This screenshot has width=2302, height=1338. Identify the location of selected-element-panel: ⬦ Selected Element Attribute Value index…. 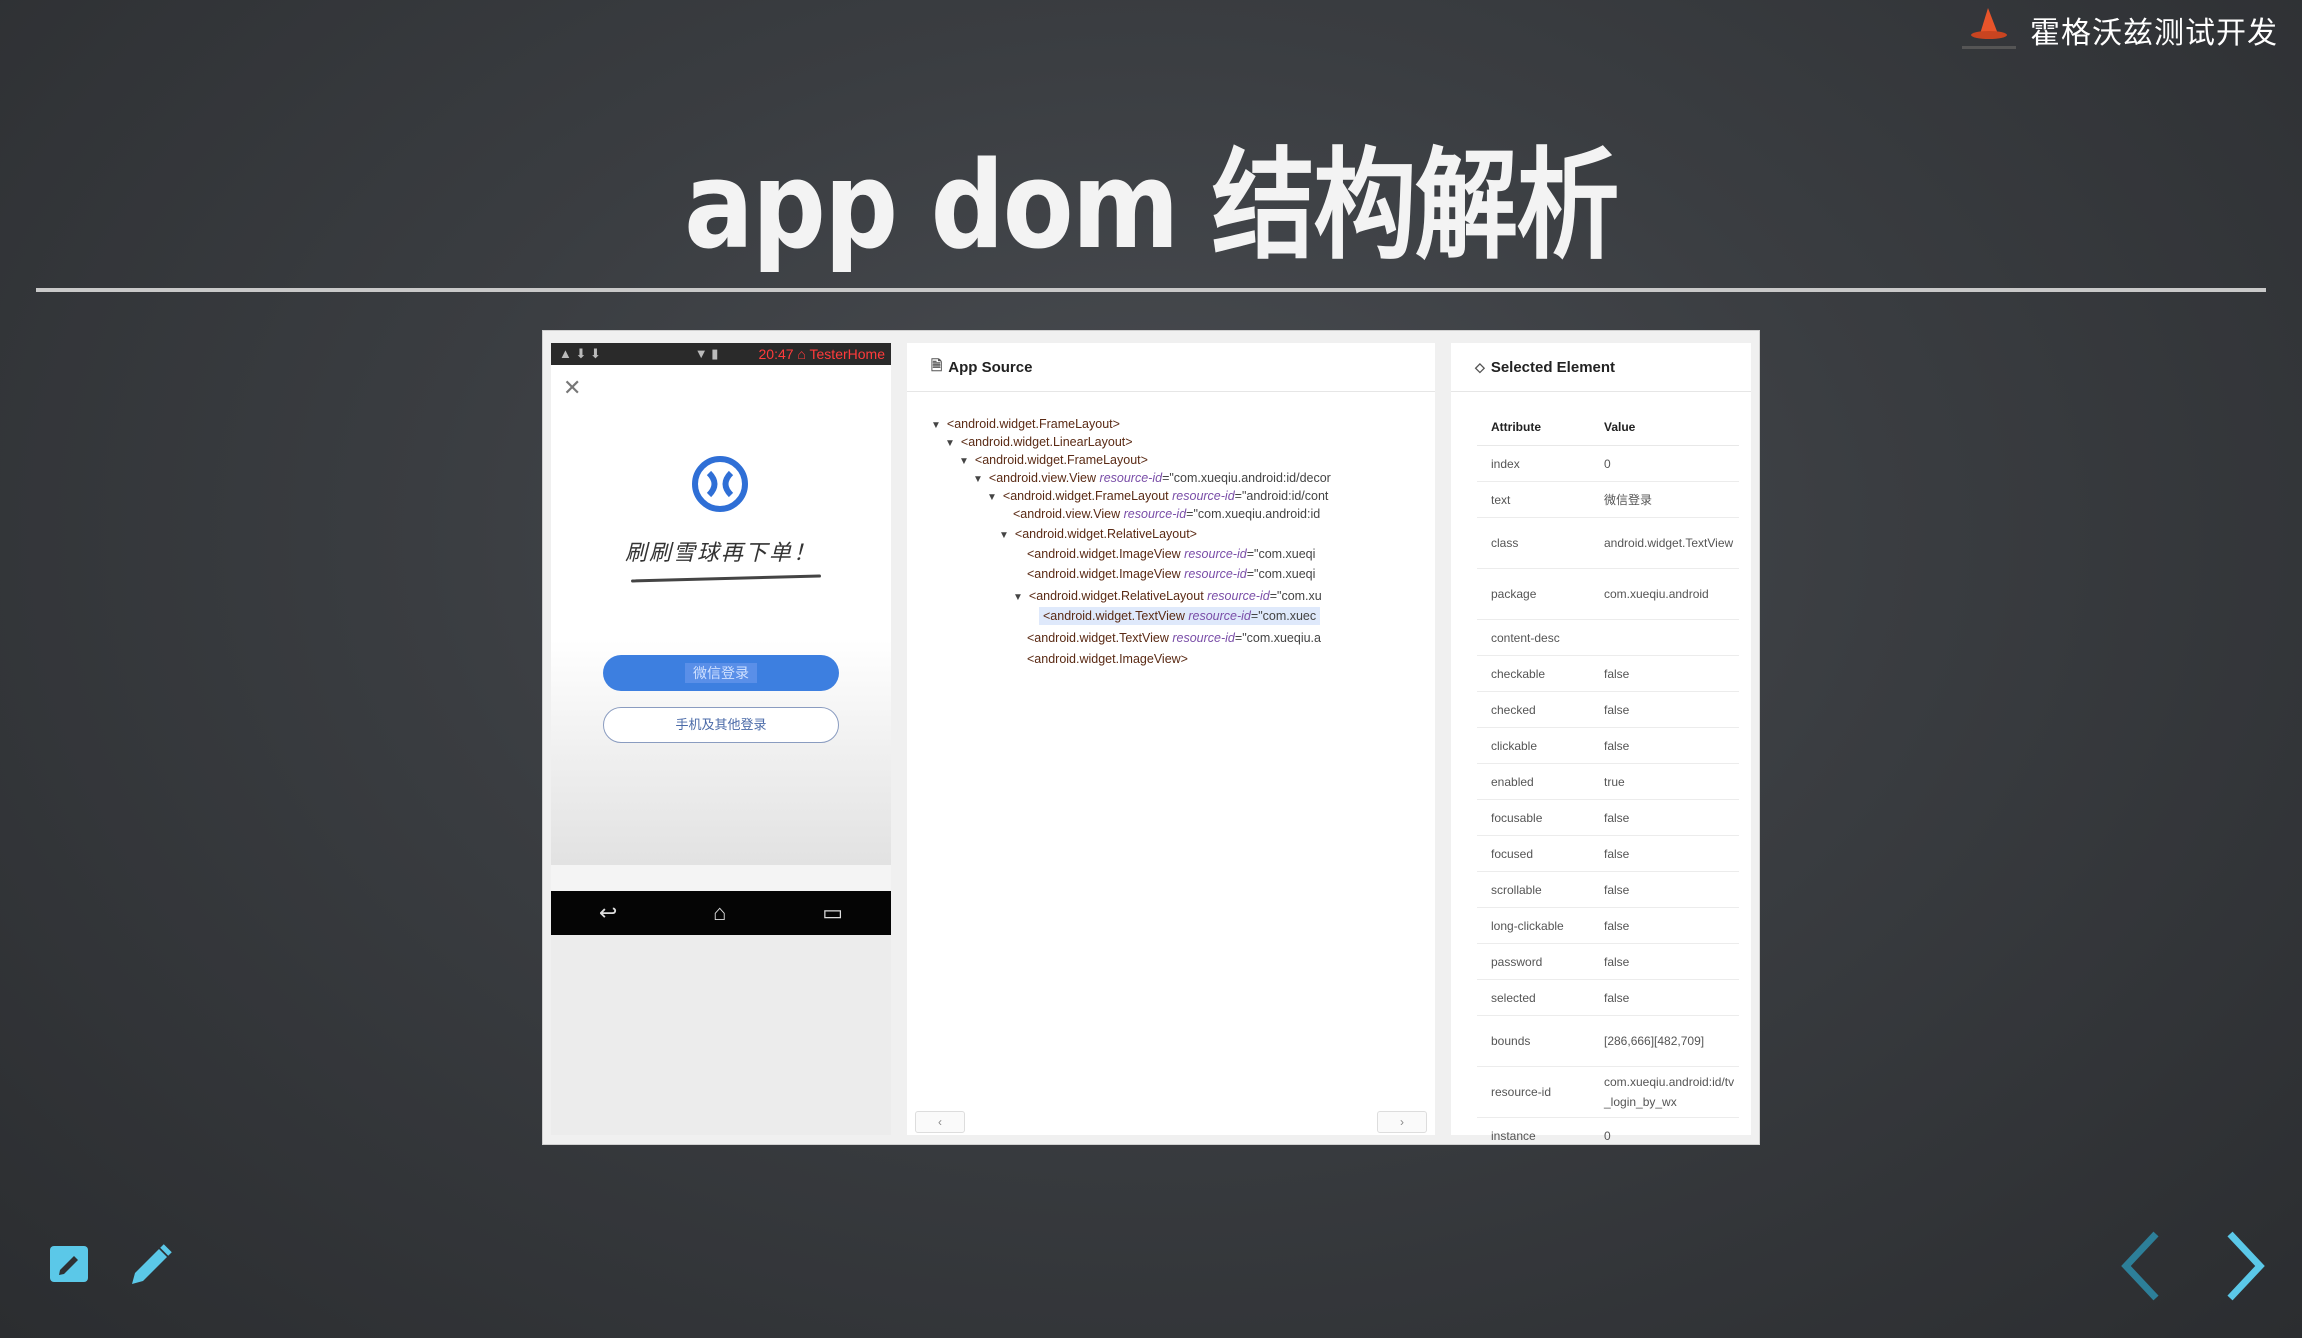
(1601, 743).